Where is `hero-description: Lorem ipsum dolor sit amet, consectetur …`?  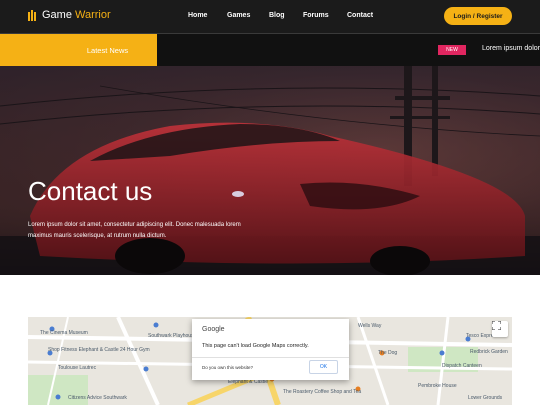
hero-description: Lorem ipsum dolor sit amet, consectetur … is located at coordinates (134, 230).